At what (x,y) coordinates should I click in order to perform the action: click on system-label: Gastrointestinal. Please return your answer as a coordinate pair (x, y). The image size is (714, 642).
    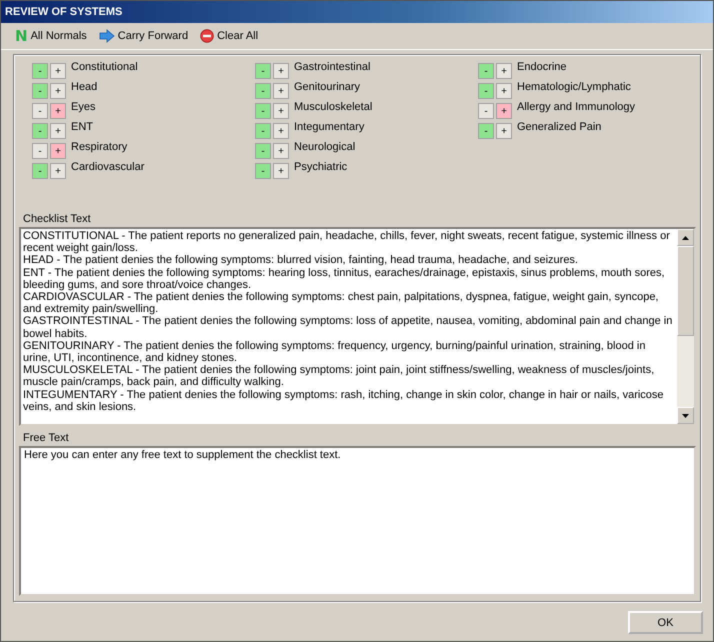
    Looking at the image, I should click on (332, 67).